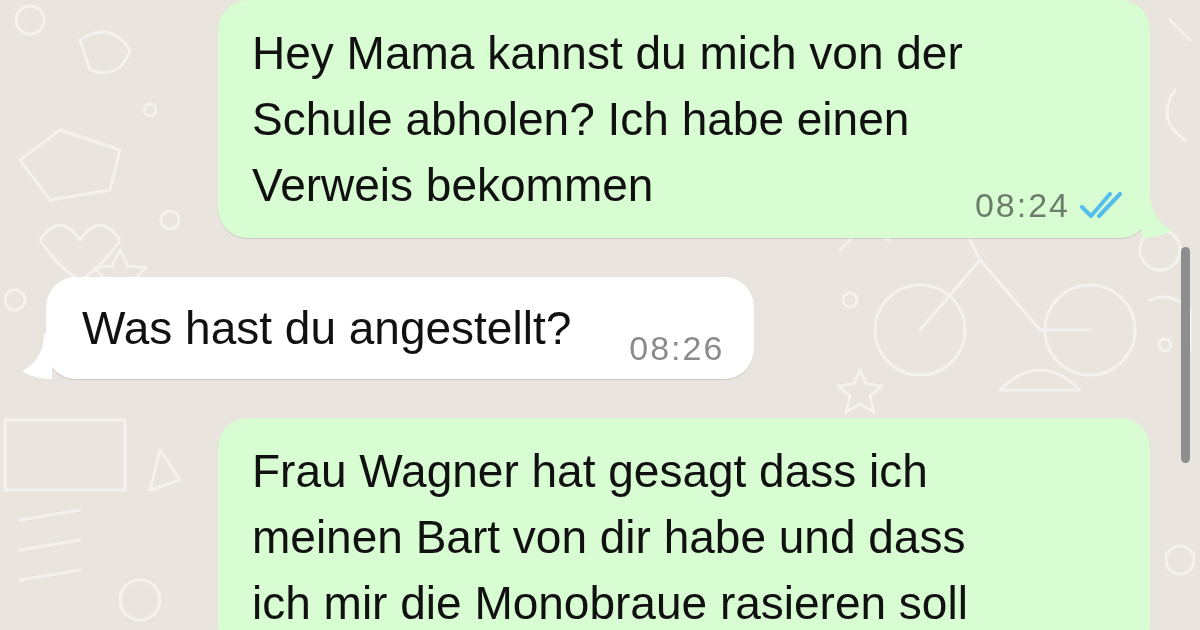 This screenshot has width=1200, height=630. Describe the element at coordinates (1022, 205) in the screenshot. I see `message-time: 08:24` at that location.